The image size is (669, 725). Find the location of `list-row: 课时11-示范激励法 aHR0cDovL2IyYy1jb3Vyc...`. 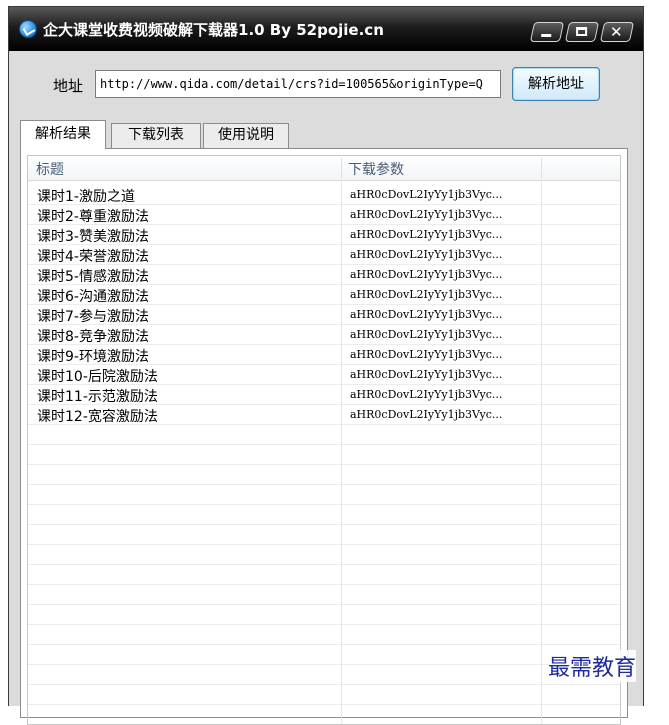

list-row: 课时11-示范激励法 aHR0cDovL2IyYy1jb3Vyc... is located at coordinates (324, 395).